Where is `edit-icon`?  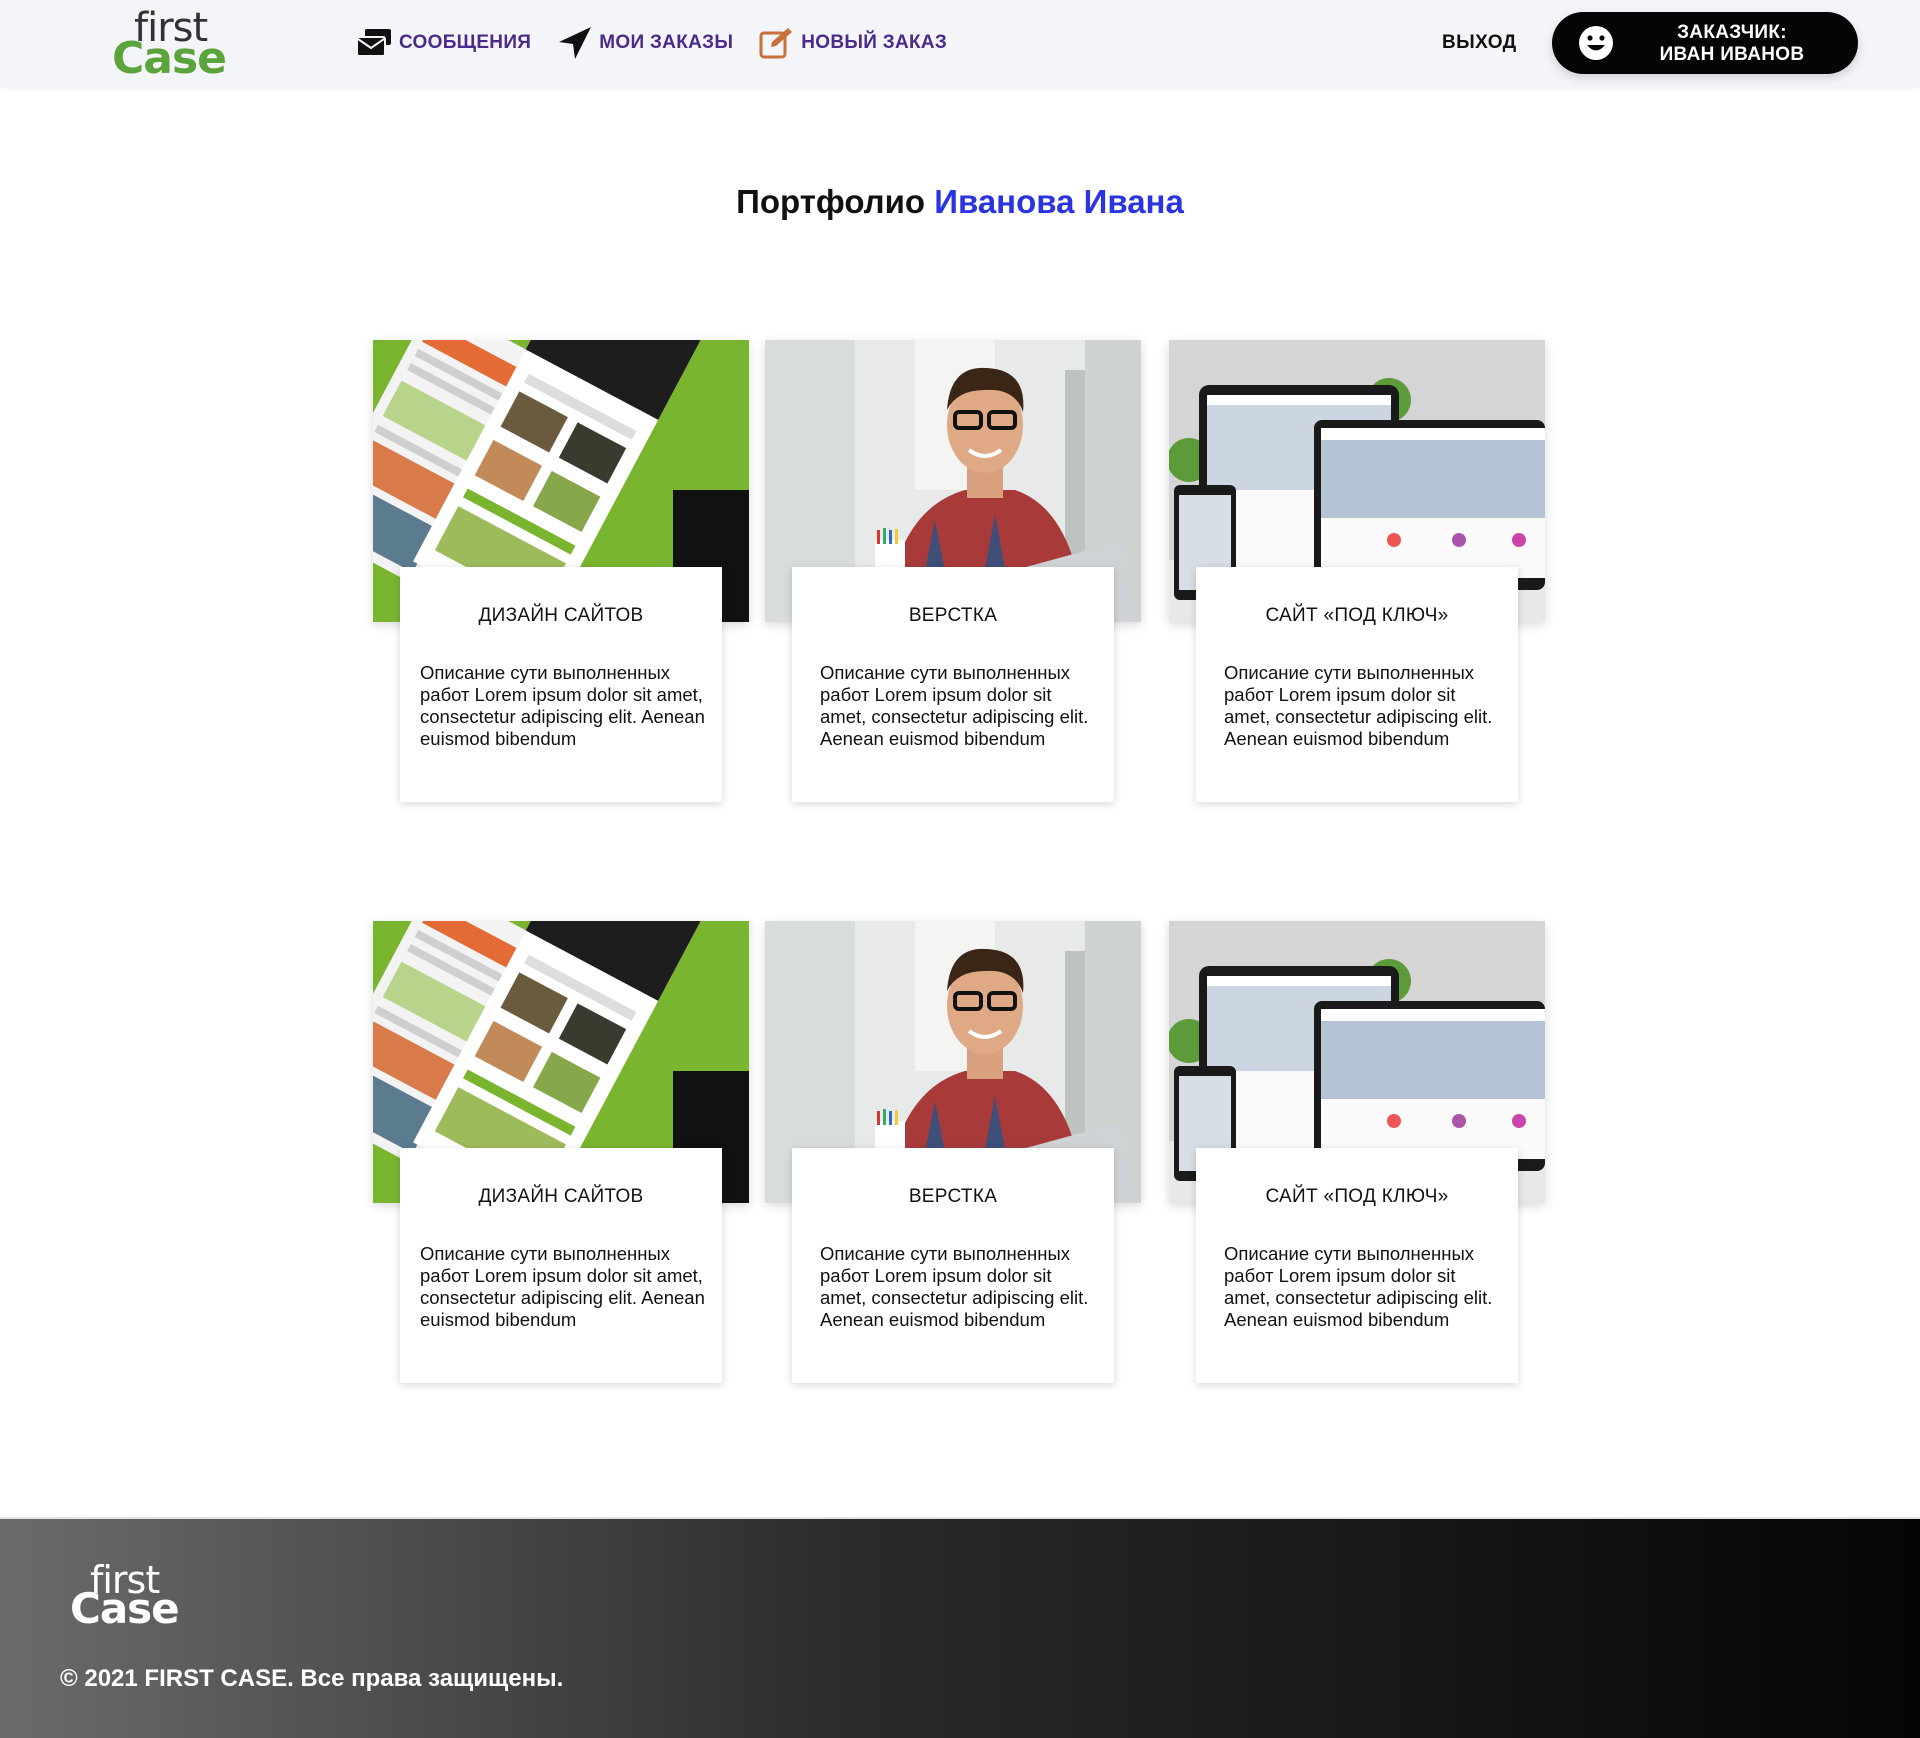
edit-icon is located at coordinates (776, 43).